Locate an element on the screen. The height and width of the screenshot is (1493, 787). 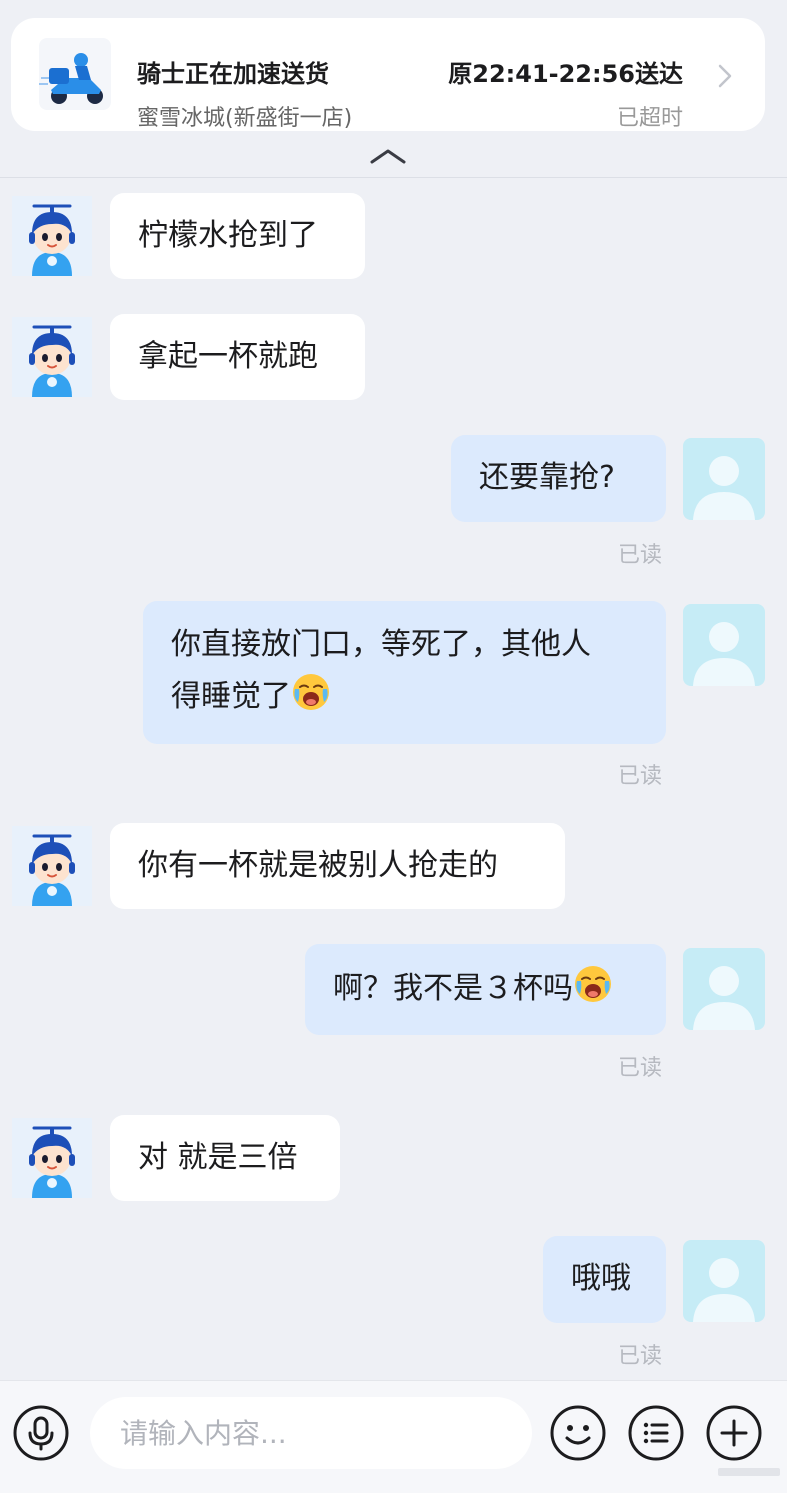
message-text: 啊？我不是３杯吗 is located at coordinates (453, 988).